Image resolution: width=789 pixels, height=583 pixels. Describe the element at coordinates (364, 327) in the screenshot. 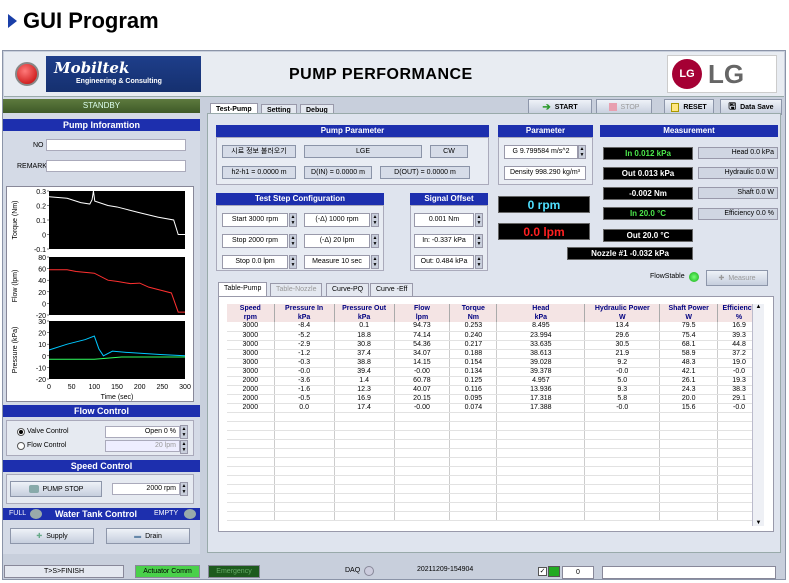

I see `table-cell: 0.1` at that location.